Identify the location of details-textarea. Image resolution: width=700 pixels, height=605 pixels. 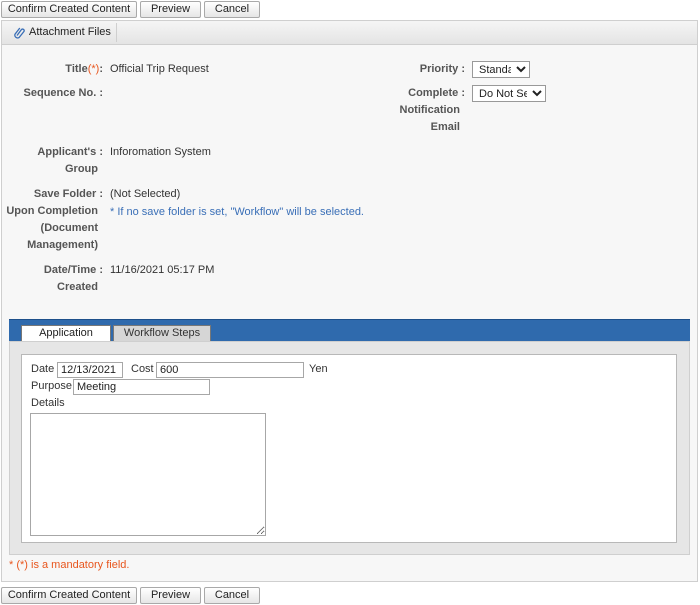
(148, 474).